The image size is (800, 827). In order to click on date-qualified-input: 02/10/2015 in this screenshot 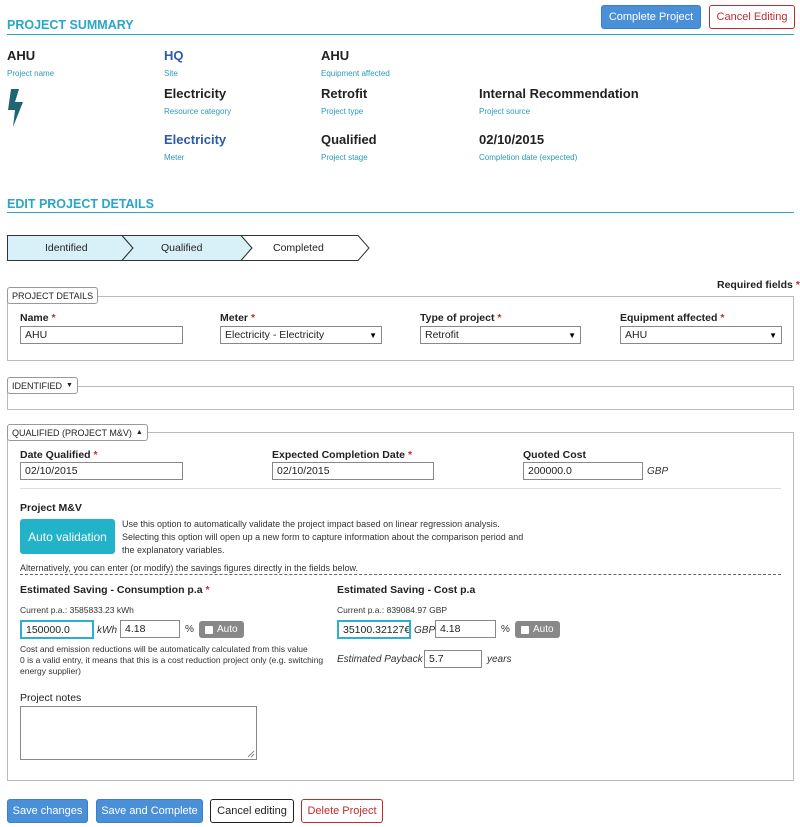, I will do `click(101, 471)`.